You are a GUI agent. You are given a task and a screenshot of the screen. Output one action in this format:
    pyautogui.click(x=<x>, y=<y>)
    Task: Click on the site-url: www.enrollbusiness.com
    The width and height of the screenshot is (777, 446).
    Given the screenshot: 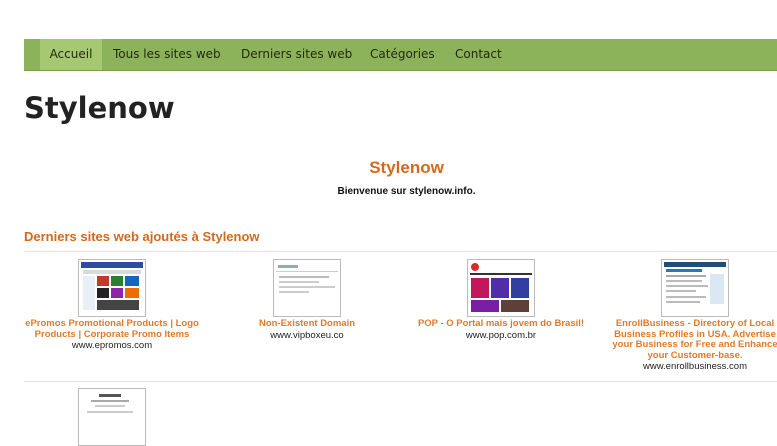 What is the action you would take?
    pyautogui.click(x=694, y=366)
    